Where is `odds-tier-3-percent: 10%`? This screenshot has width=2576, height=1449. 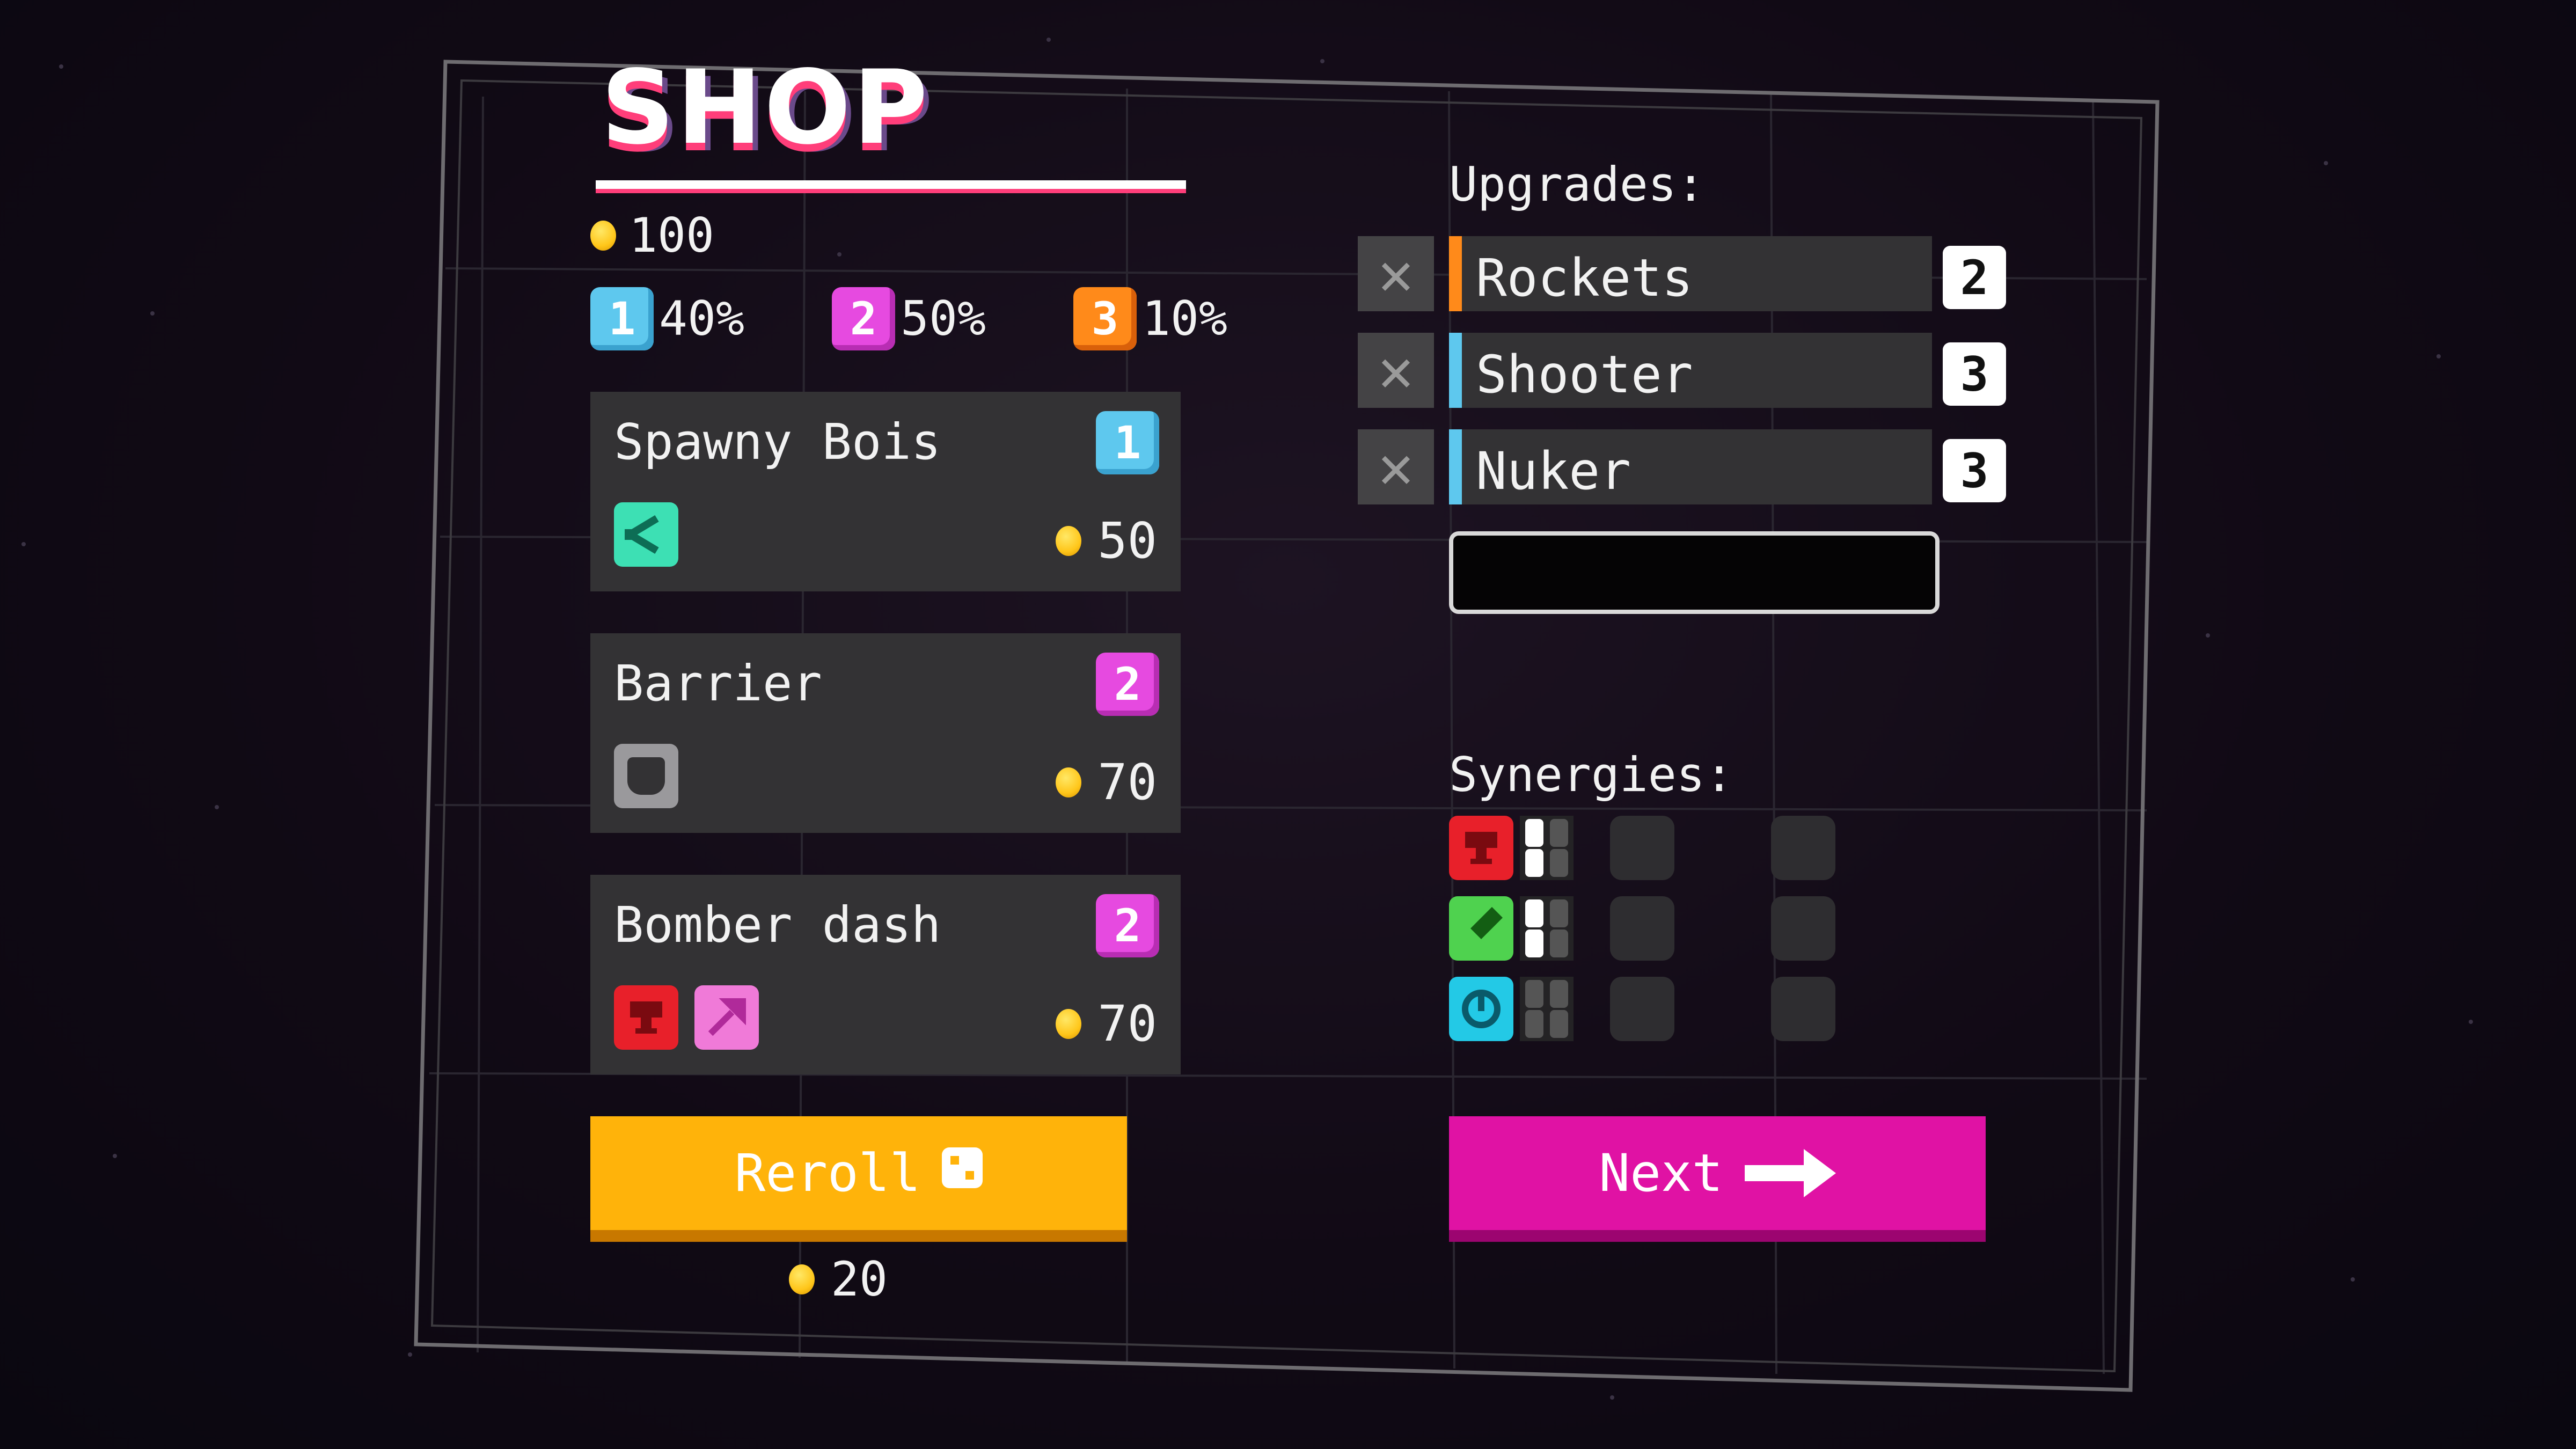 odds-tier-3-percent: 10% is located at coordinates (1184, 318).